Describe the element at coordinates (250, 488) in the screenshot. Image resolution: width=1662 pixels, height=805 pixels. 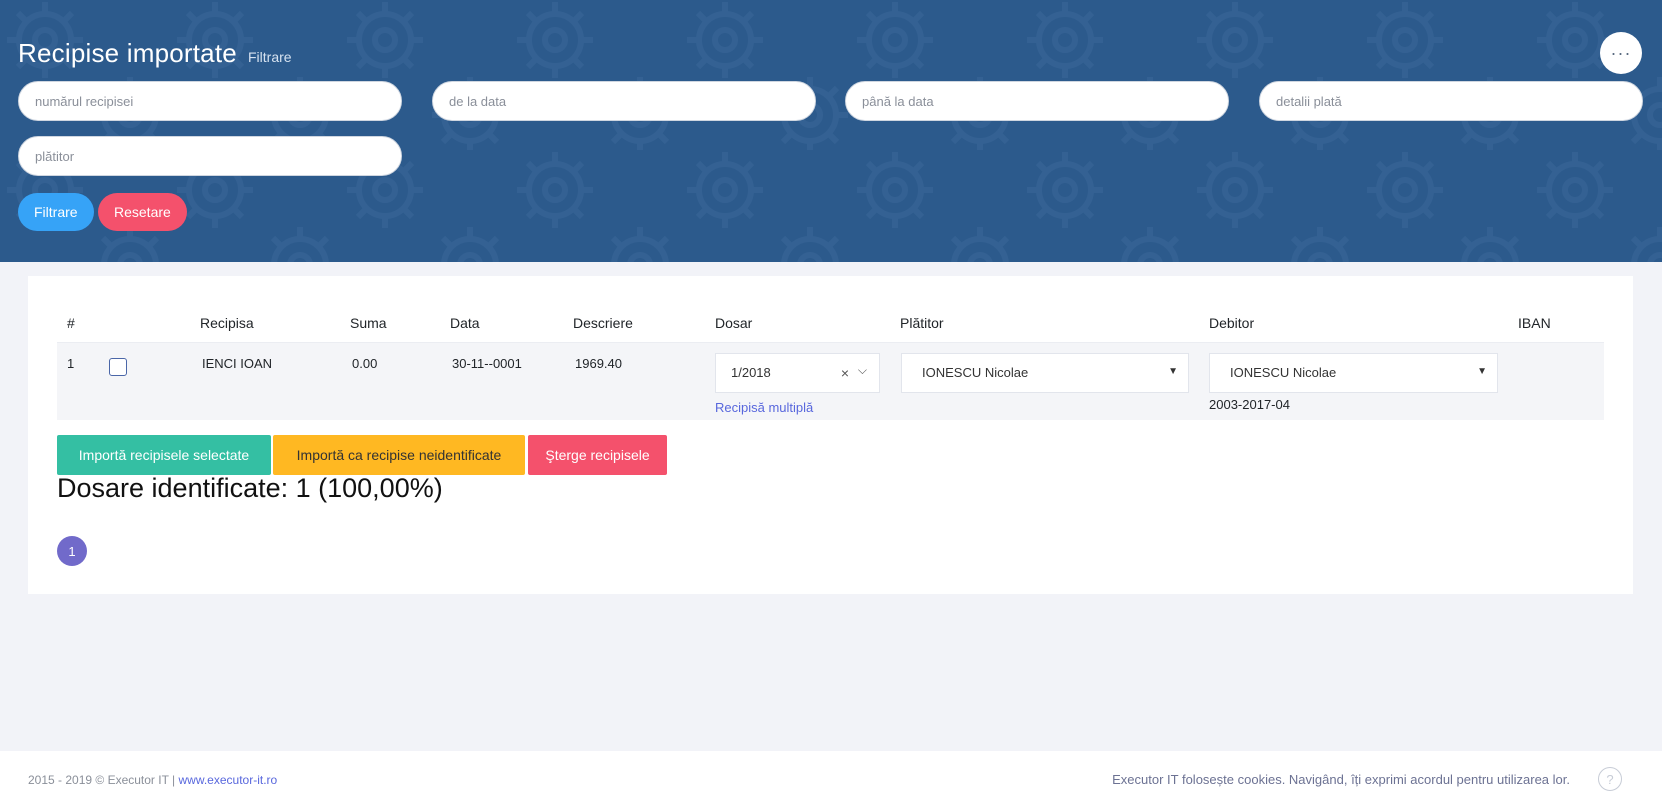
I see `identified-summary: Dosare identificate: 1 (100,00%)` at that location.